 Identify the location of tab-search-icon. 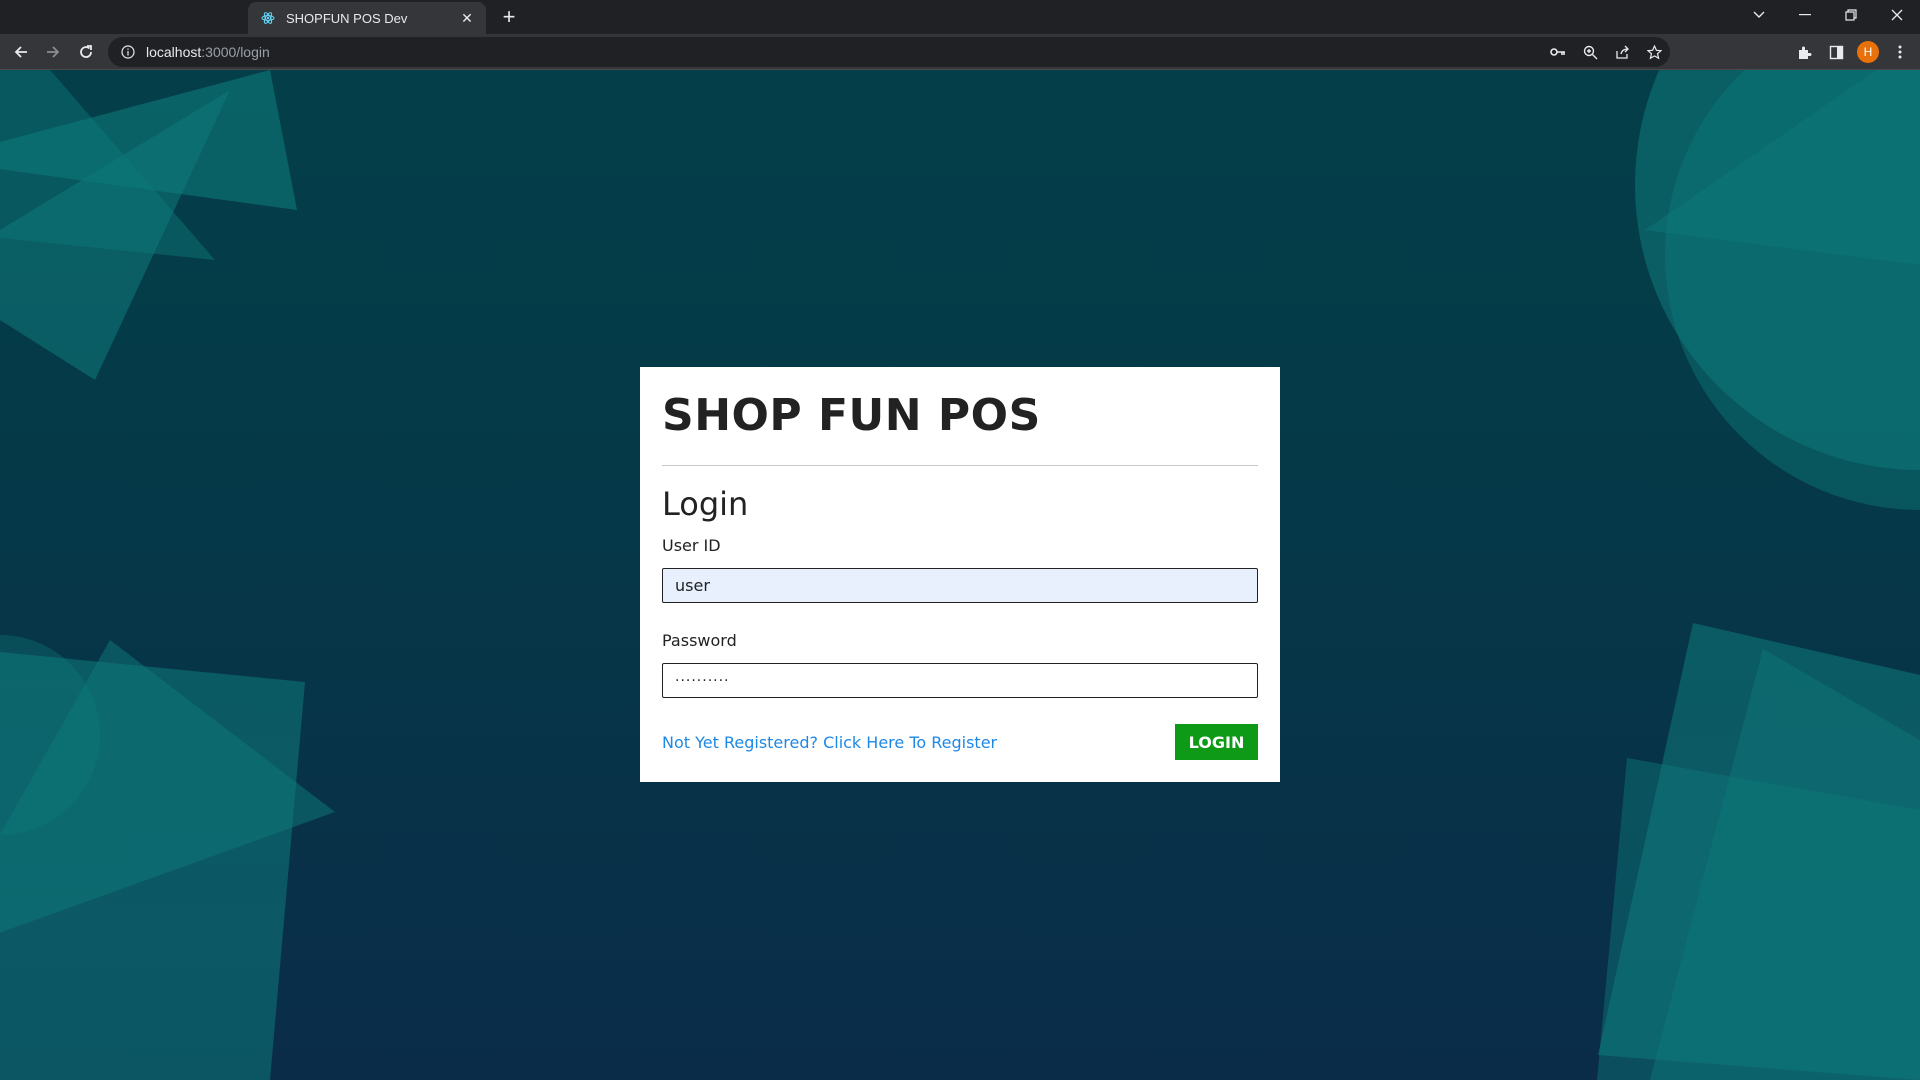
(1759, 15).